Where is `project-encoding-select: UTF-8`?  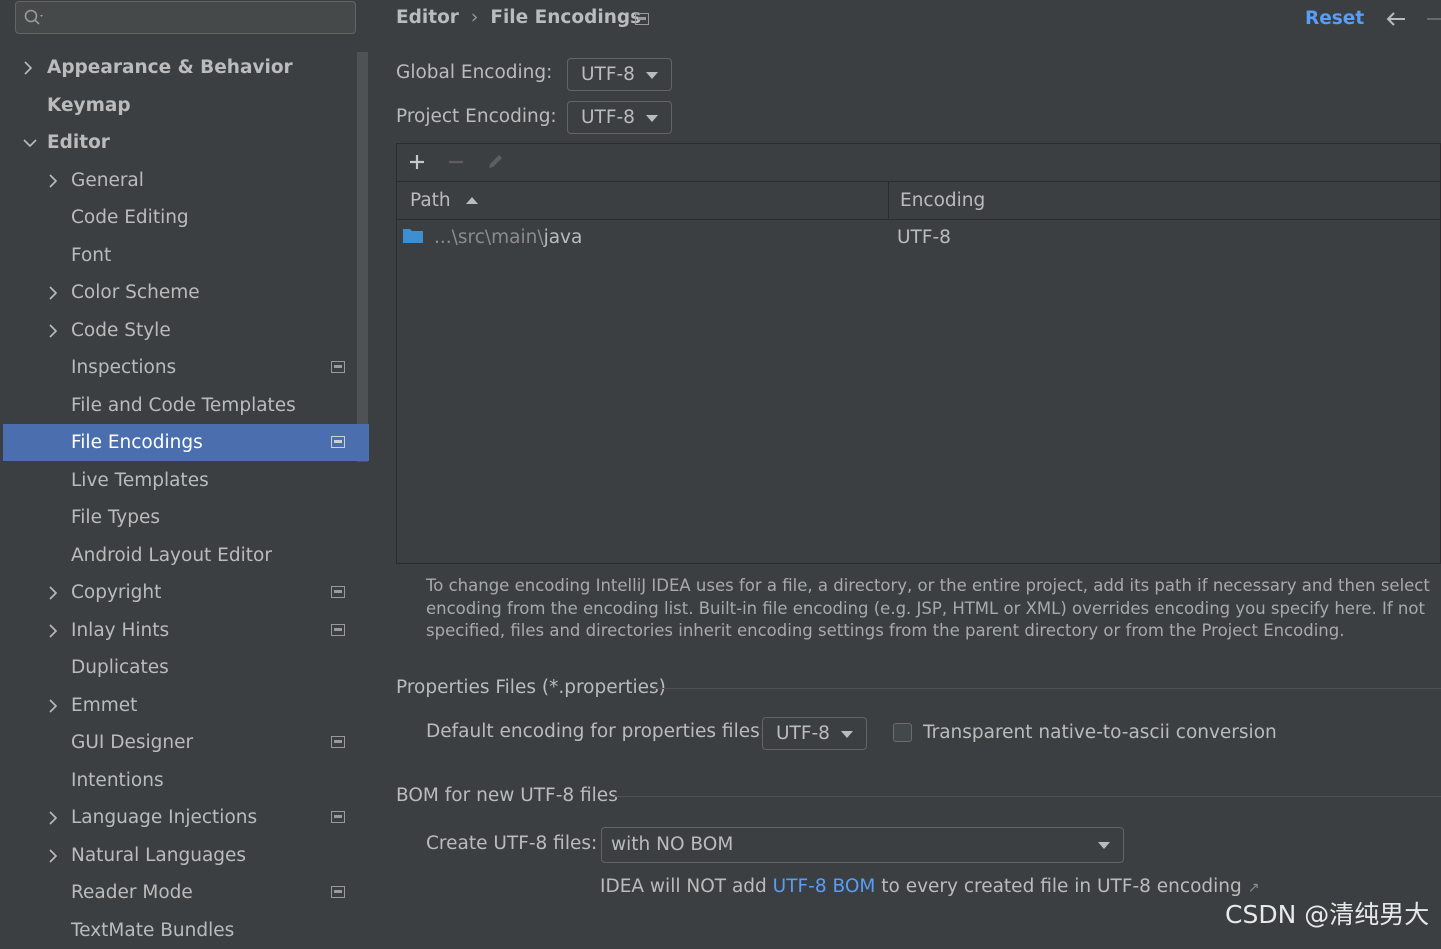
project-encoding-select: UTF-8 is located at coordinates (619, 117).